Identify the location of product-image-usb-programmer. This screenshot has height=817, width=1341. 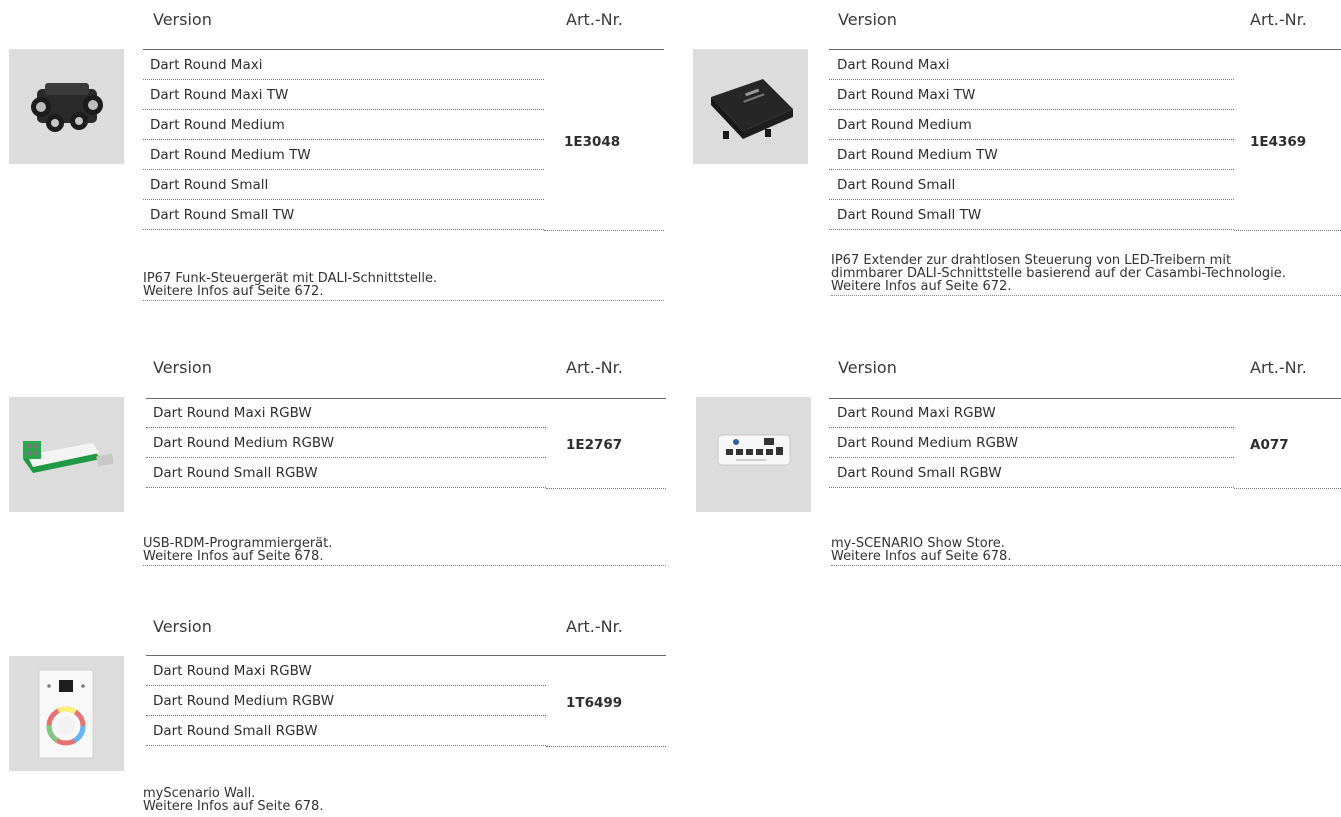
(66, 454).